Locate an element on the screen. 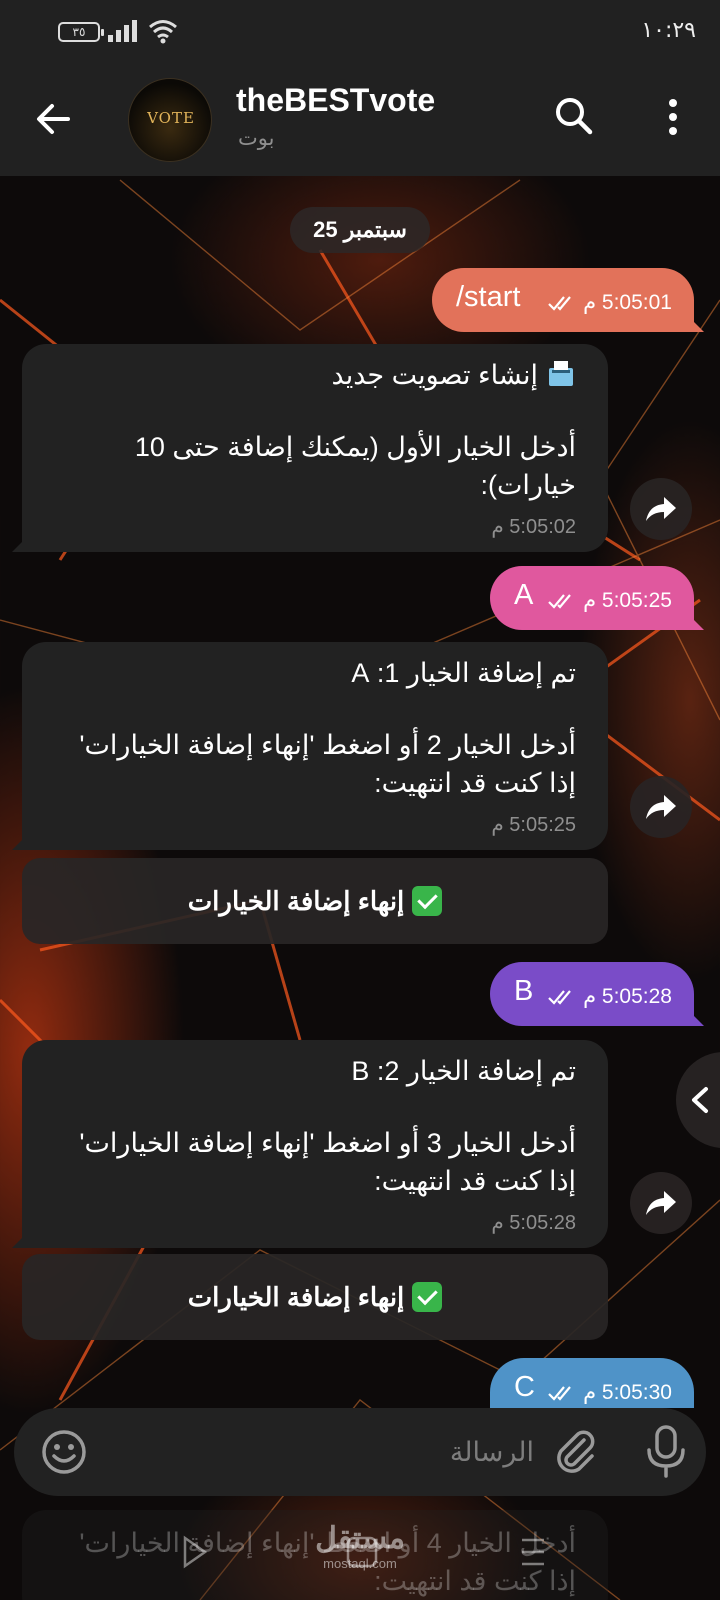 The width and height of the screenshot is (720, 1600). message-composer is located at coordinates (360, 1452).